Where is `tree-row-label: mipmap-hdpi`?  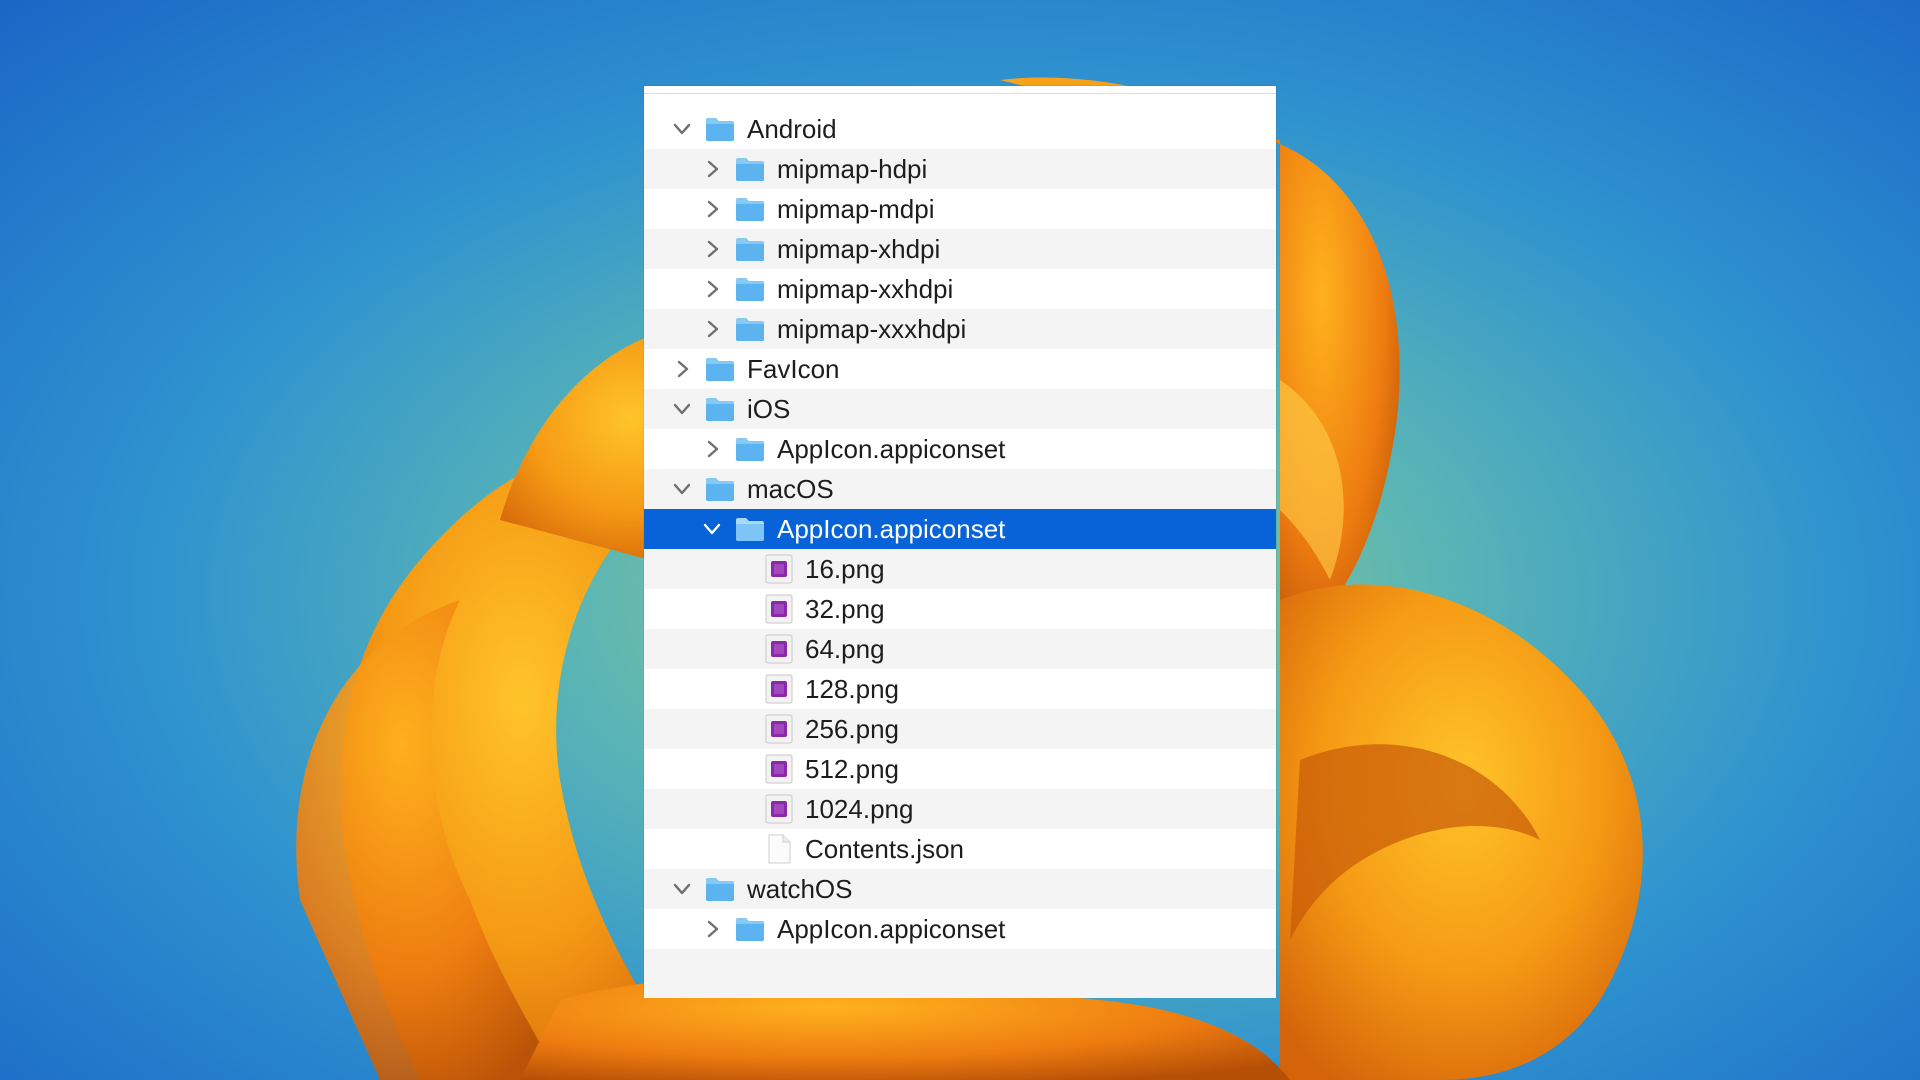 tree-row-label: mipmap-hdpi is located at coordinates (852, 168).